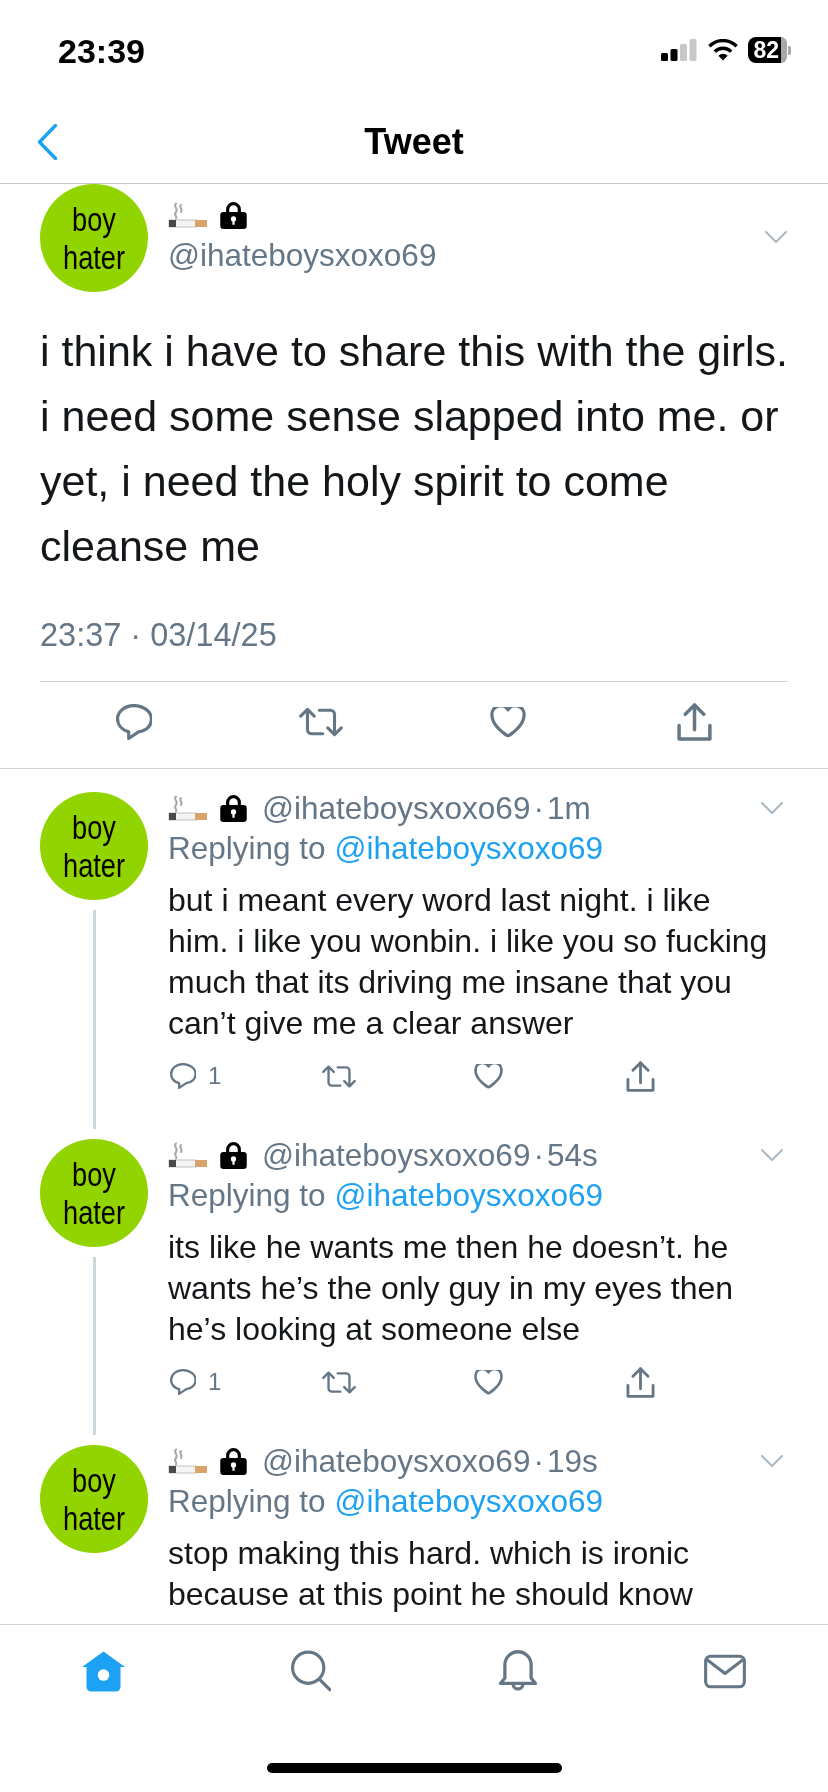 This screenshot has width=828, height=1792. I want to click on wifi-icon, so click(723, 50).